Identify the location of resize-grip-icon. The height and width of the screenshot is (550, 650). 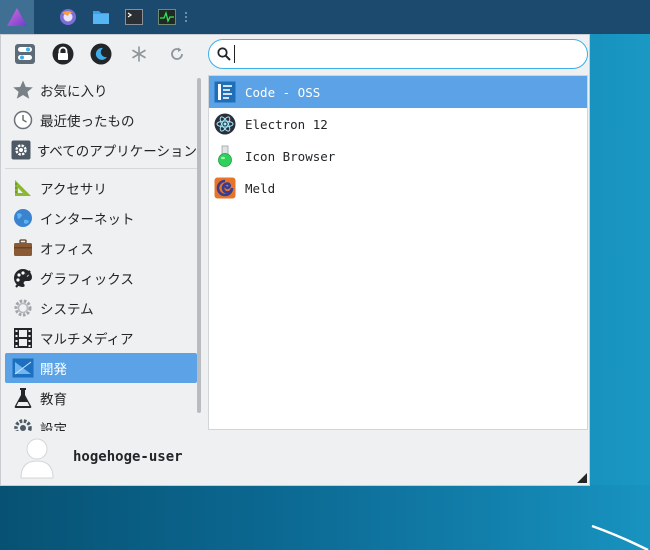
(582, 478).